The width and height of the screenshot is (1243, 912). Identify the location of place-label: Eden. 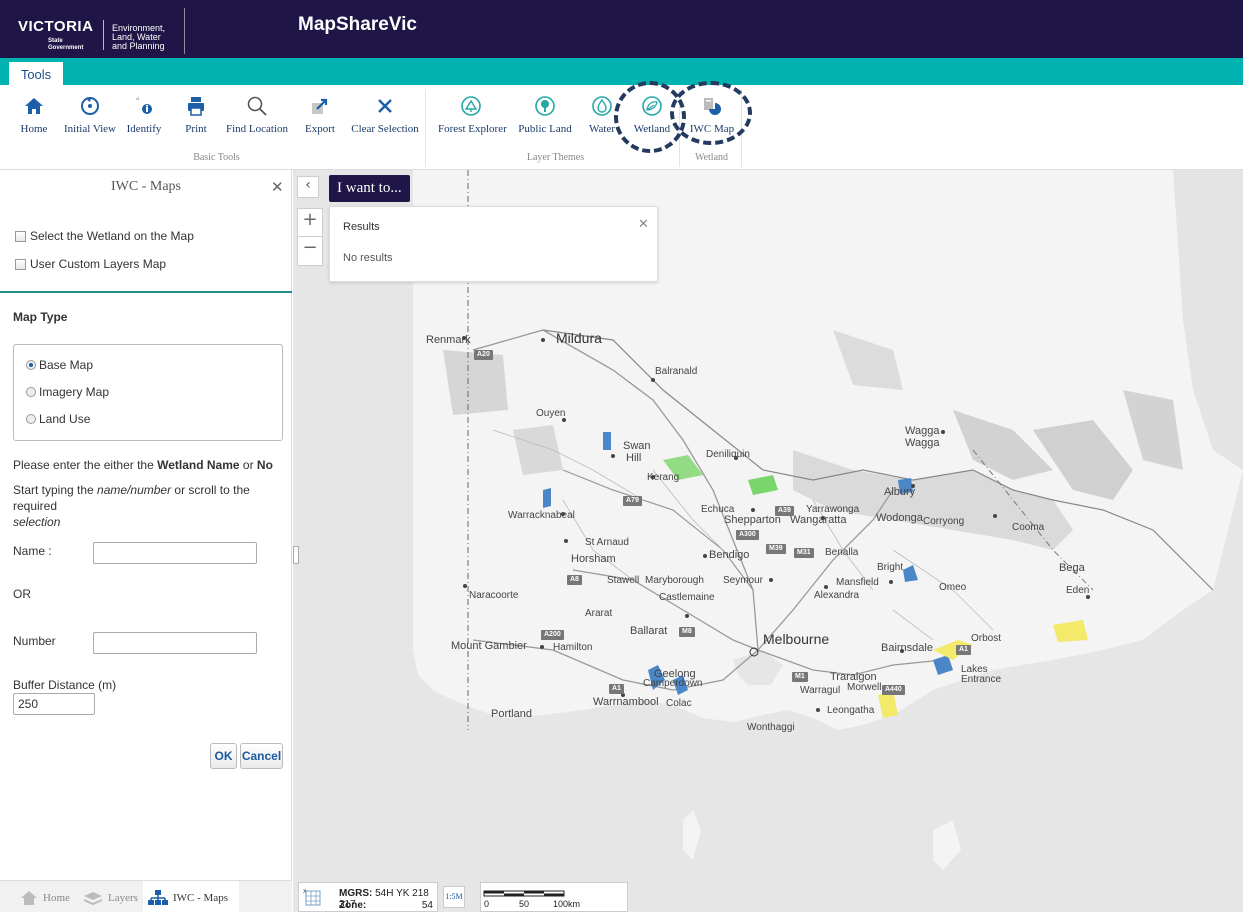
(1078, 590).